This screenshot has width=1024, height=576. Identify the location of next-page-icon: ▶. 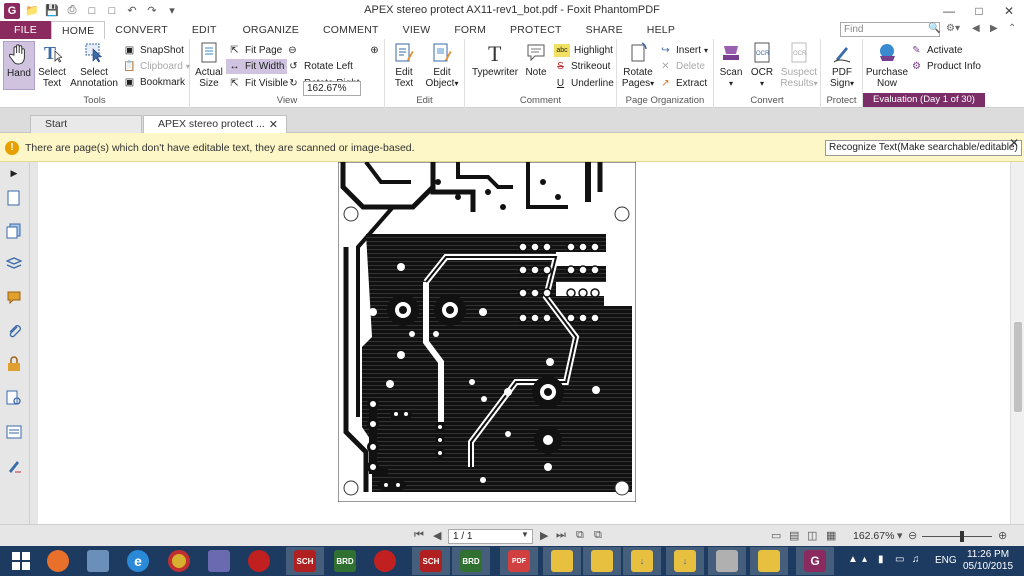
(544, 535).